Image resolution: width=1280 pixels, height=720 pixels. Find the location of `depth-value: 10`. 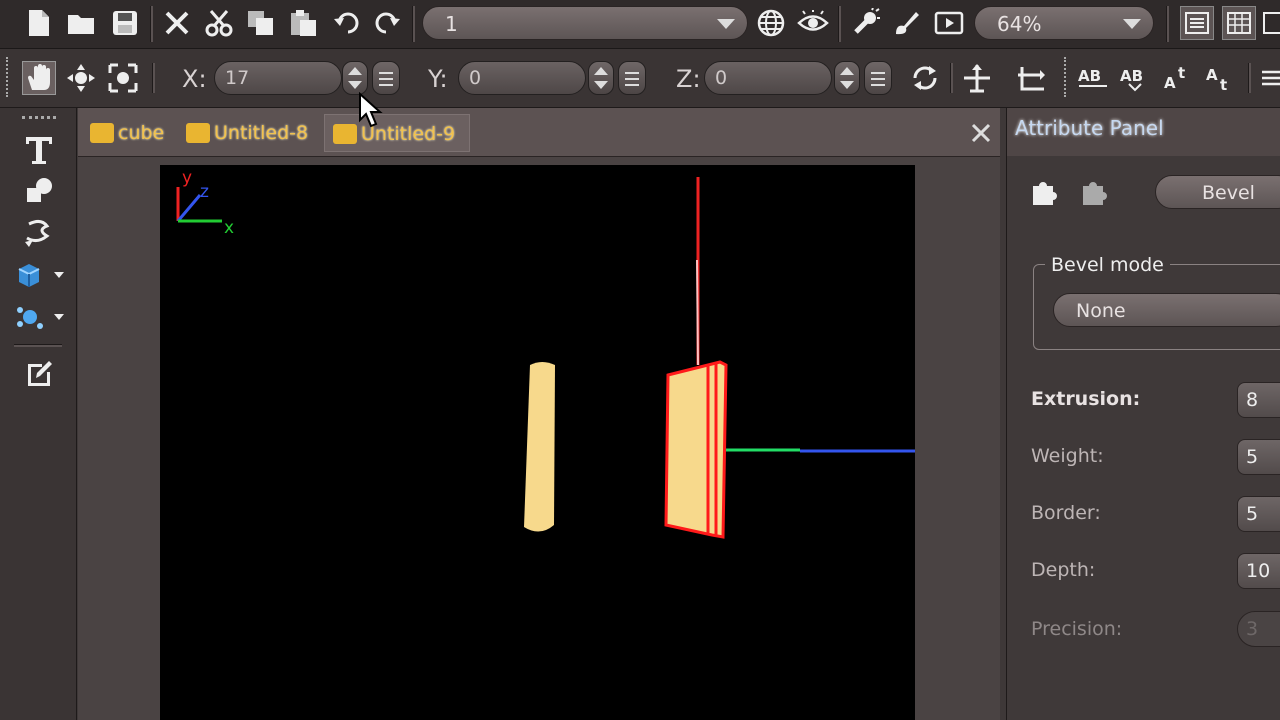

depth-value: 10 is located at coordinates (1258, 571).